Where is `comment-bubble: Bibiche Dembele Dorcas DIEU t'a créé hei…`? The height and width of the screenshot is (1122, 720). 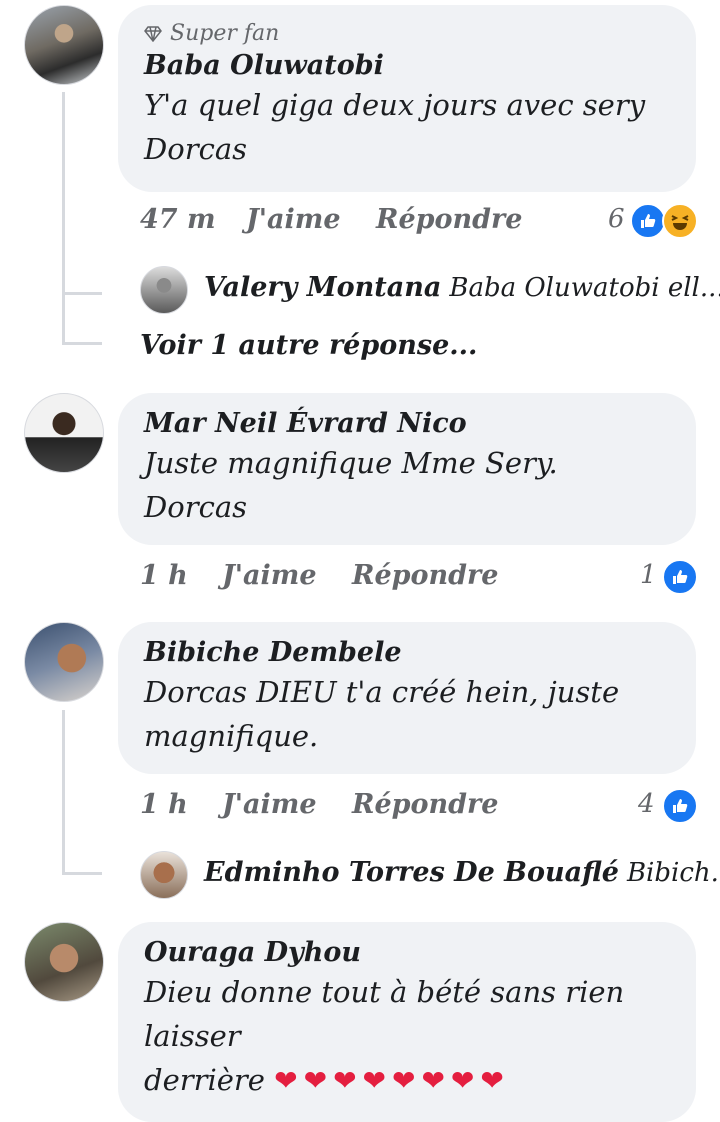
comment-bubble: Bibiche Dembele Dorcas DIEU t'a créé hei… is located at coordinates (407, 698).